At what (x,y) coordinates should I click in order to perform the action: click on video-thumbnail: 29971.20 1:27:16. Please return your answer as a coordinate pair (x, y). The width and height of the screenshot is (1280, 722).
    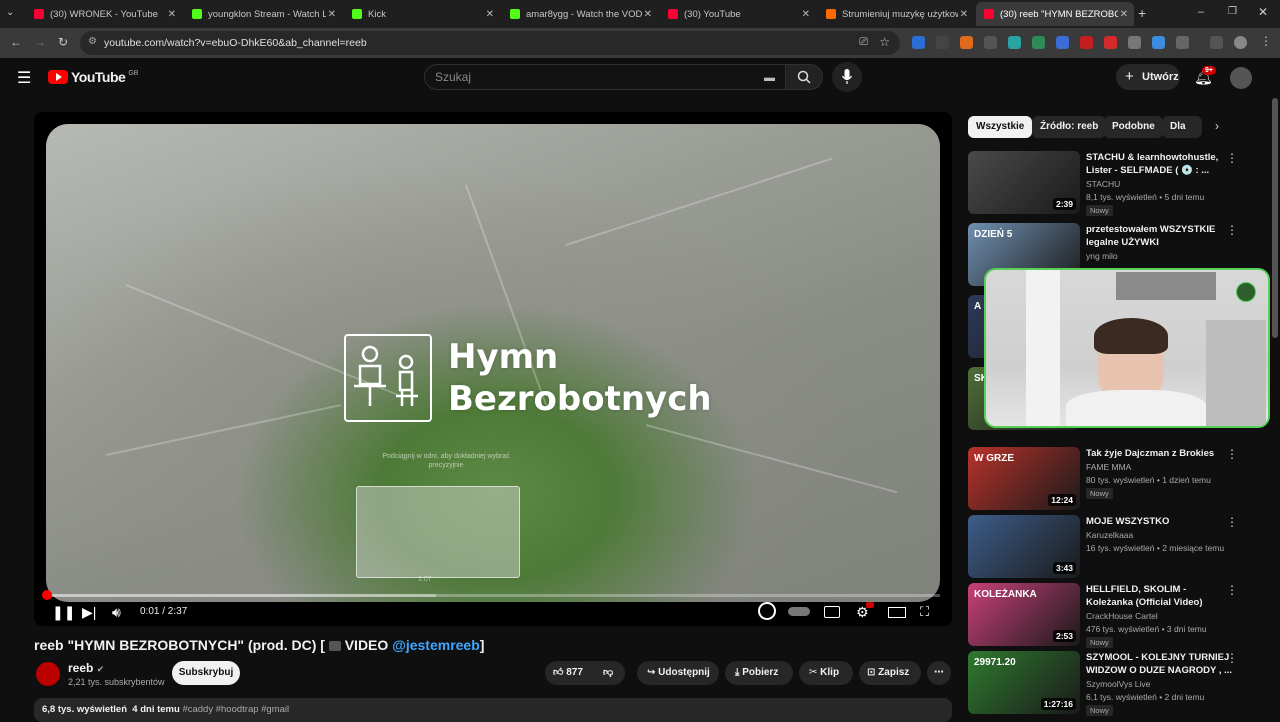
    Looking at the image, I should click on (1024, 682).